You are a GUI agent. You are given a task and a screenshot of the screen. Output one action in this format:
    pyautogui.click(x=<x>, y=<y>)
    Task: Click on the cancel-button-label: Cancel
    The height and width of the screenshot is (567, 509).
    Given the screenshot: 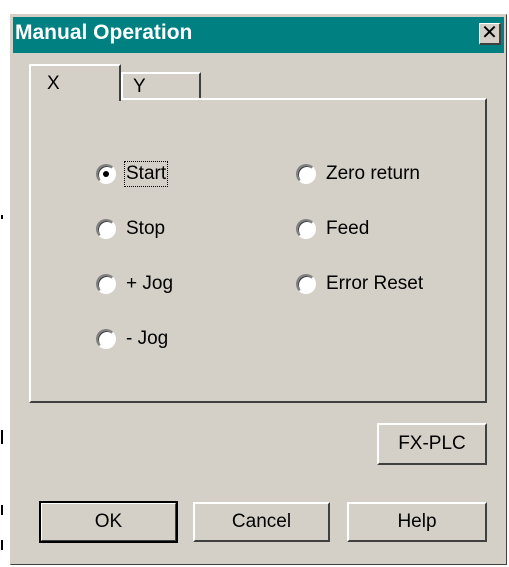 What is the action you would take?
    pyautogui.click(x=261, y=521)
    